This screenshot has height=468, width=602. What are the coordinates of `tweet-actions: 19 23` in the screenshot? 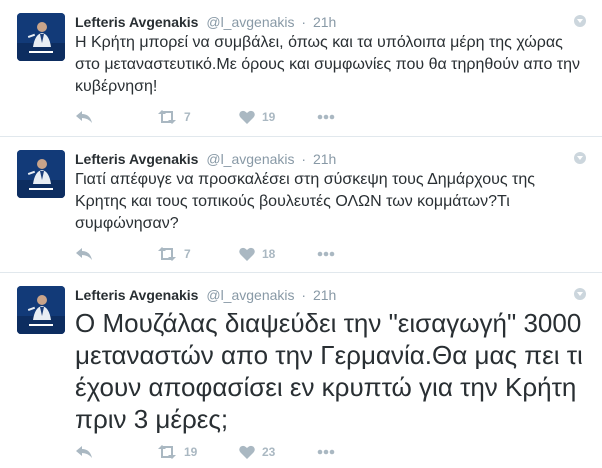 It's located at (225, 452).